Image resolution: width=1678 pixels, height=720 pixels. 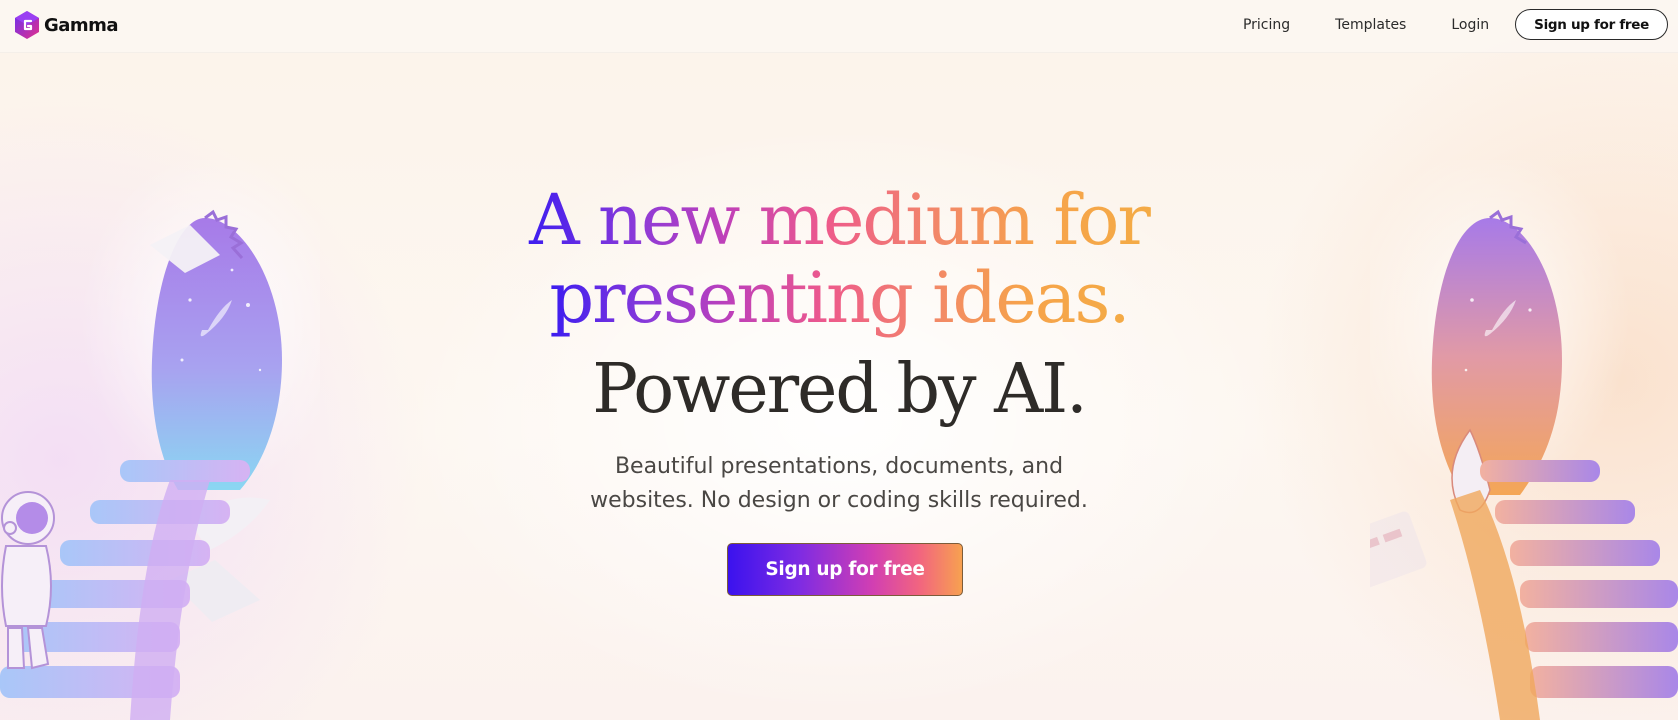 I want to click on hero-headline-gradient-1: A new medium for, so click(x=839, y=220).